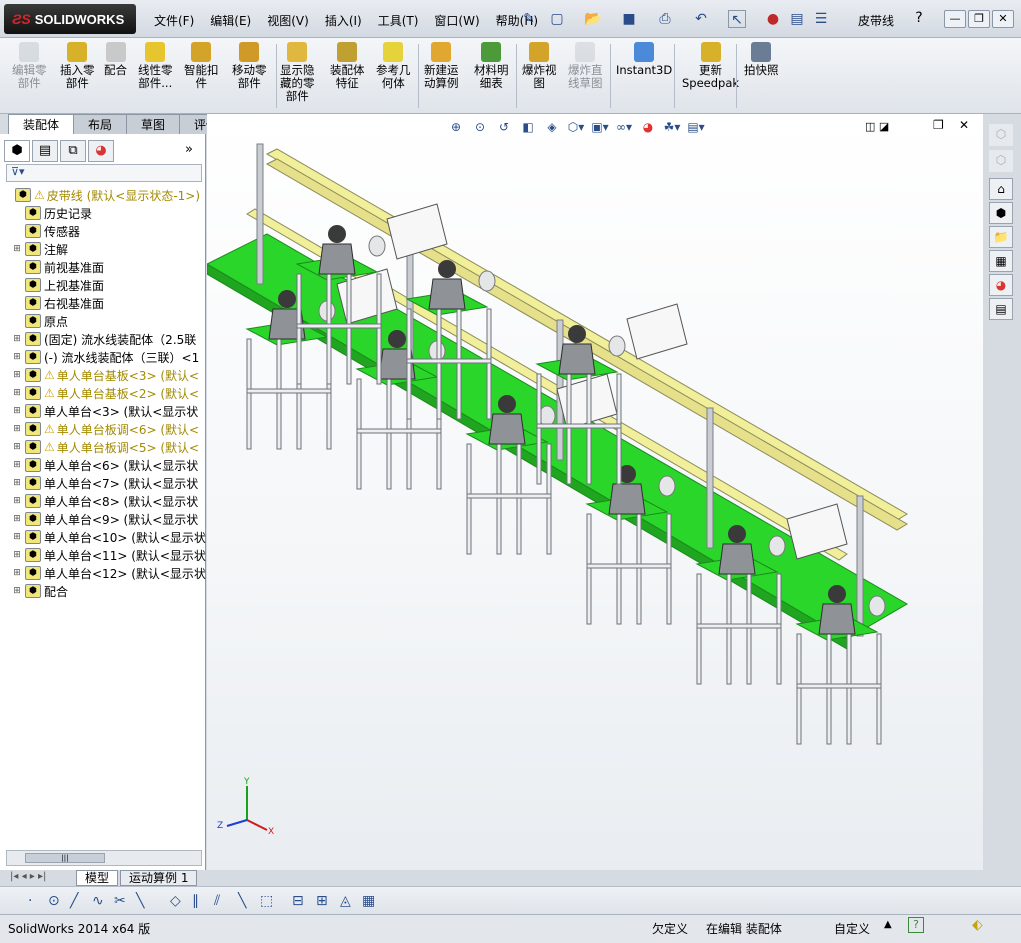  Describe the element at coordinates (153, 124) in the screenshot. I see `tab-sketch: 草图` at that location.